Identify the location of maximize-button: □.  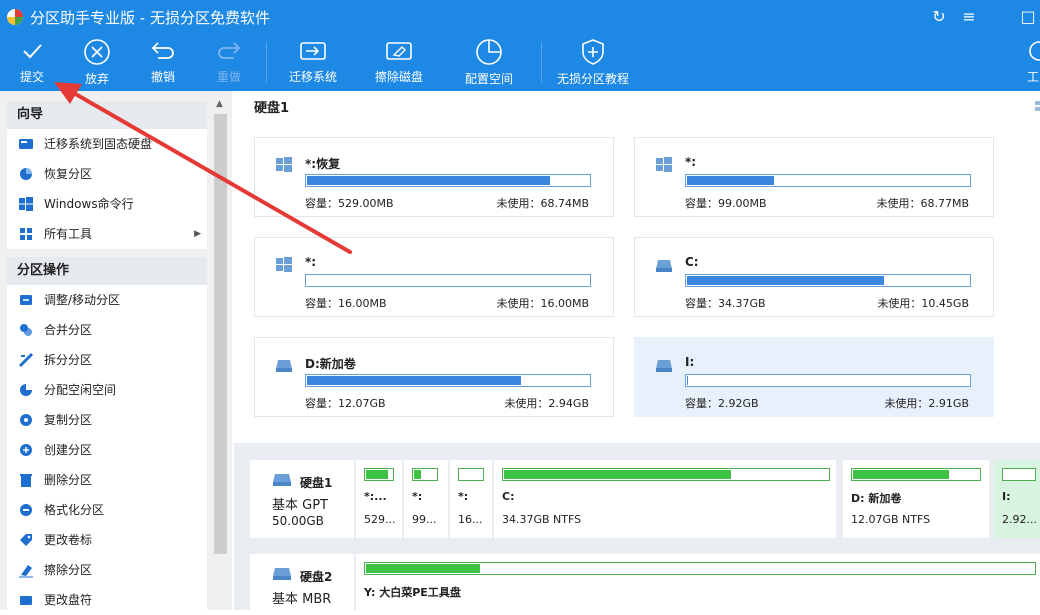
(1028, 17).